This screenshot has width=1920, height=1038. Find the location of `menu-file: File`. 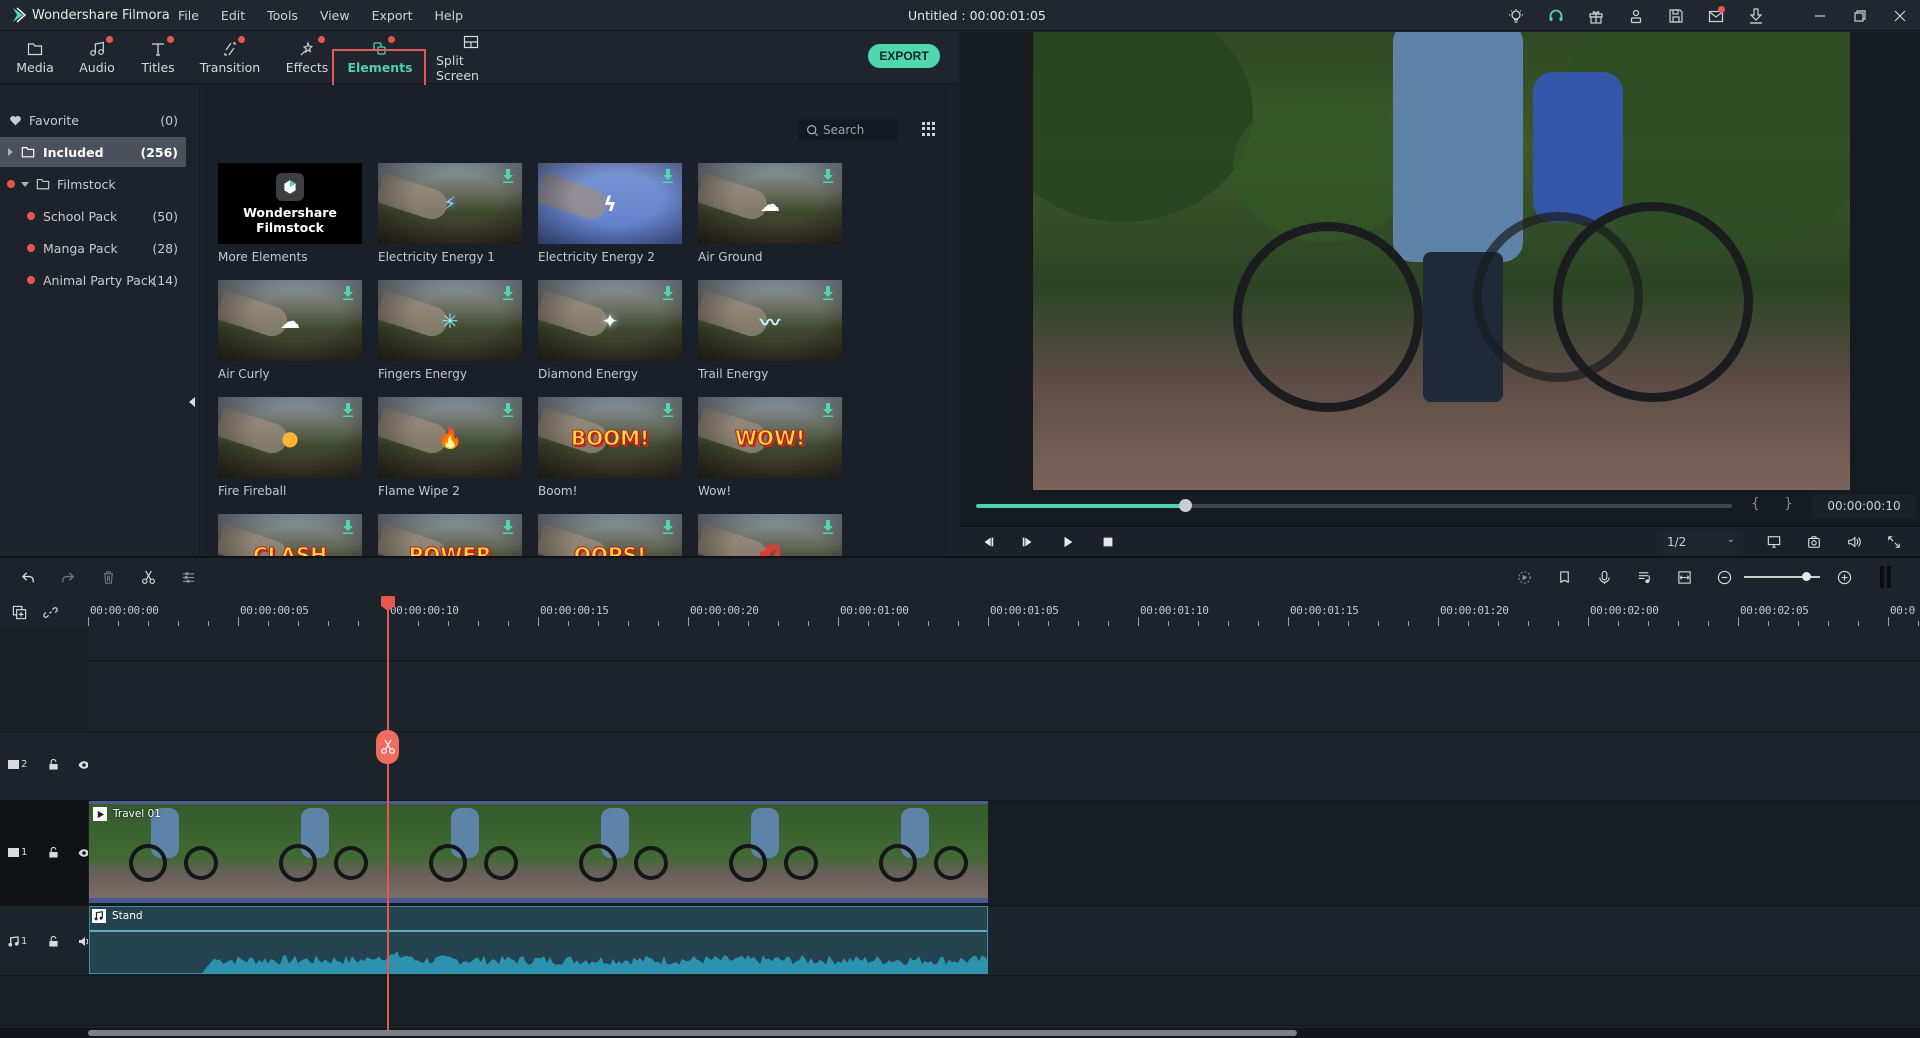

menu-file: File is located at coordinates (188, 15).